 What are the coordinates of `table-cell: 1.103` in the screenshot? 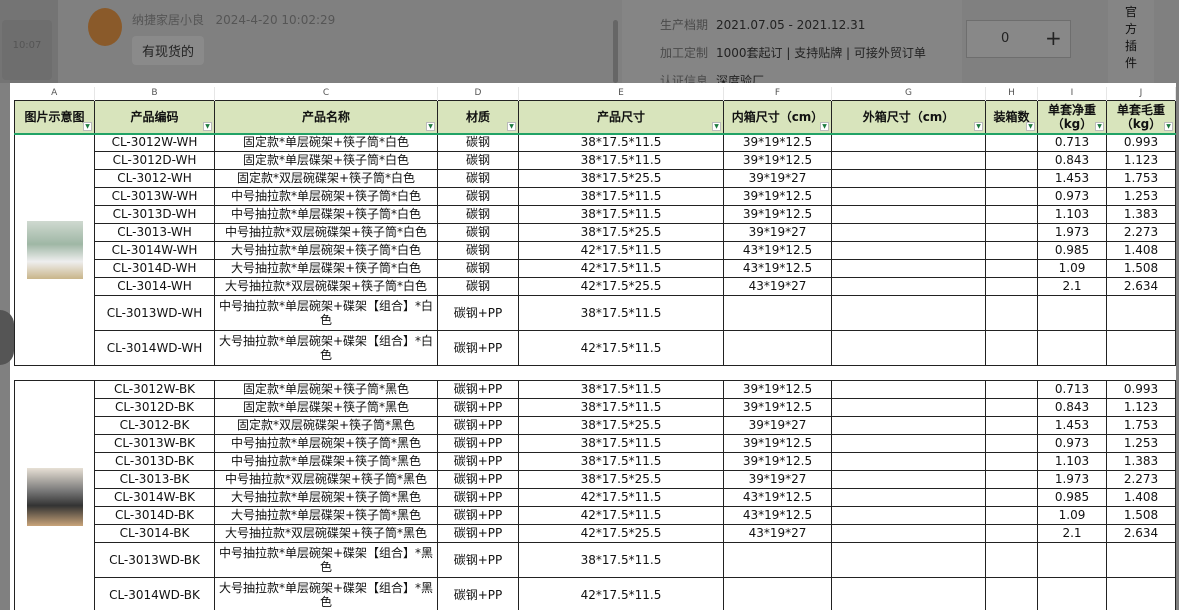 It's located at (1072, 214).